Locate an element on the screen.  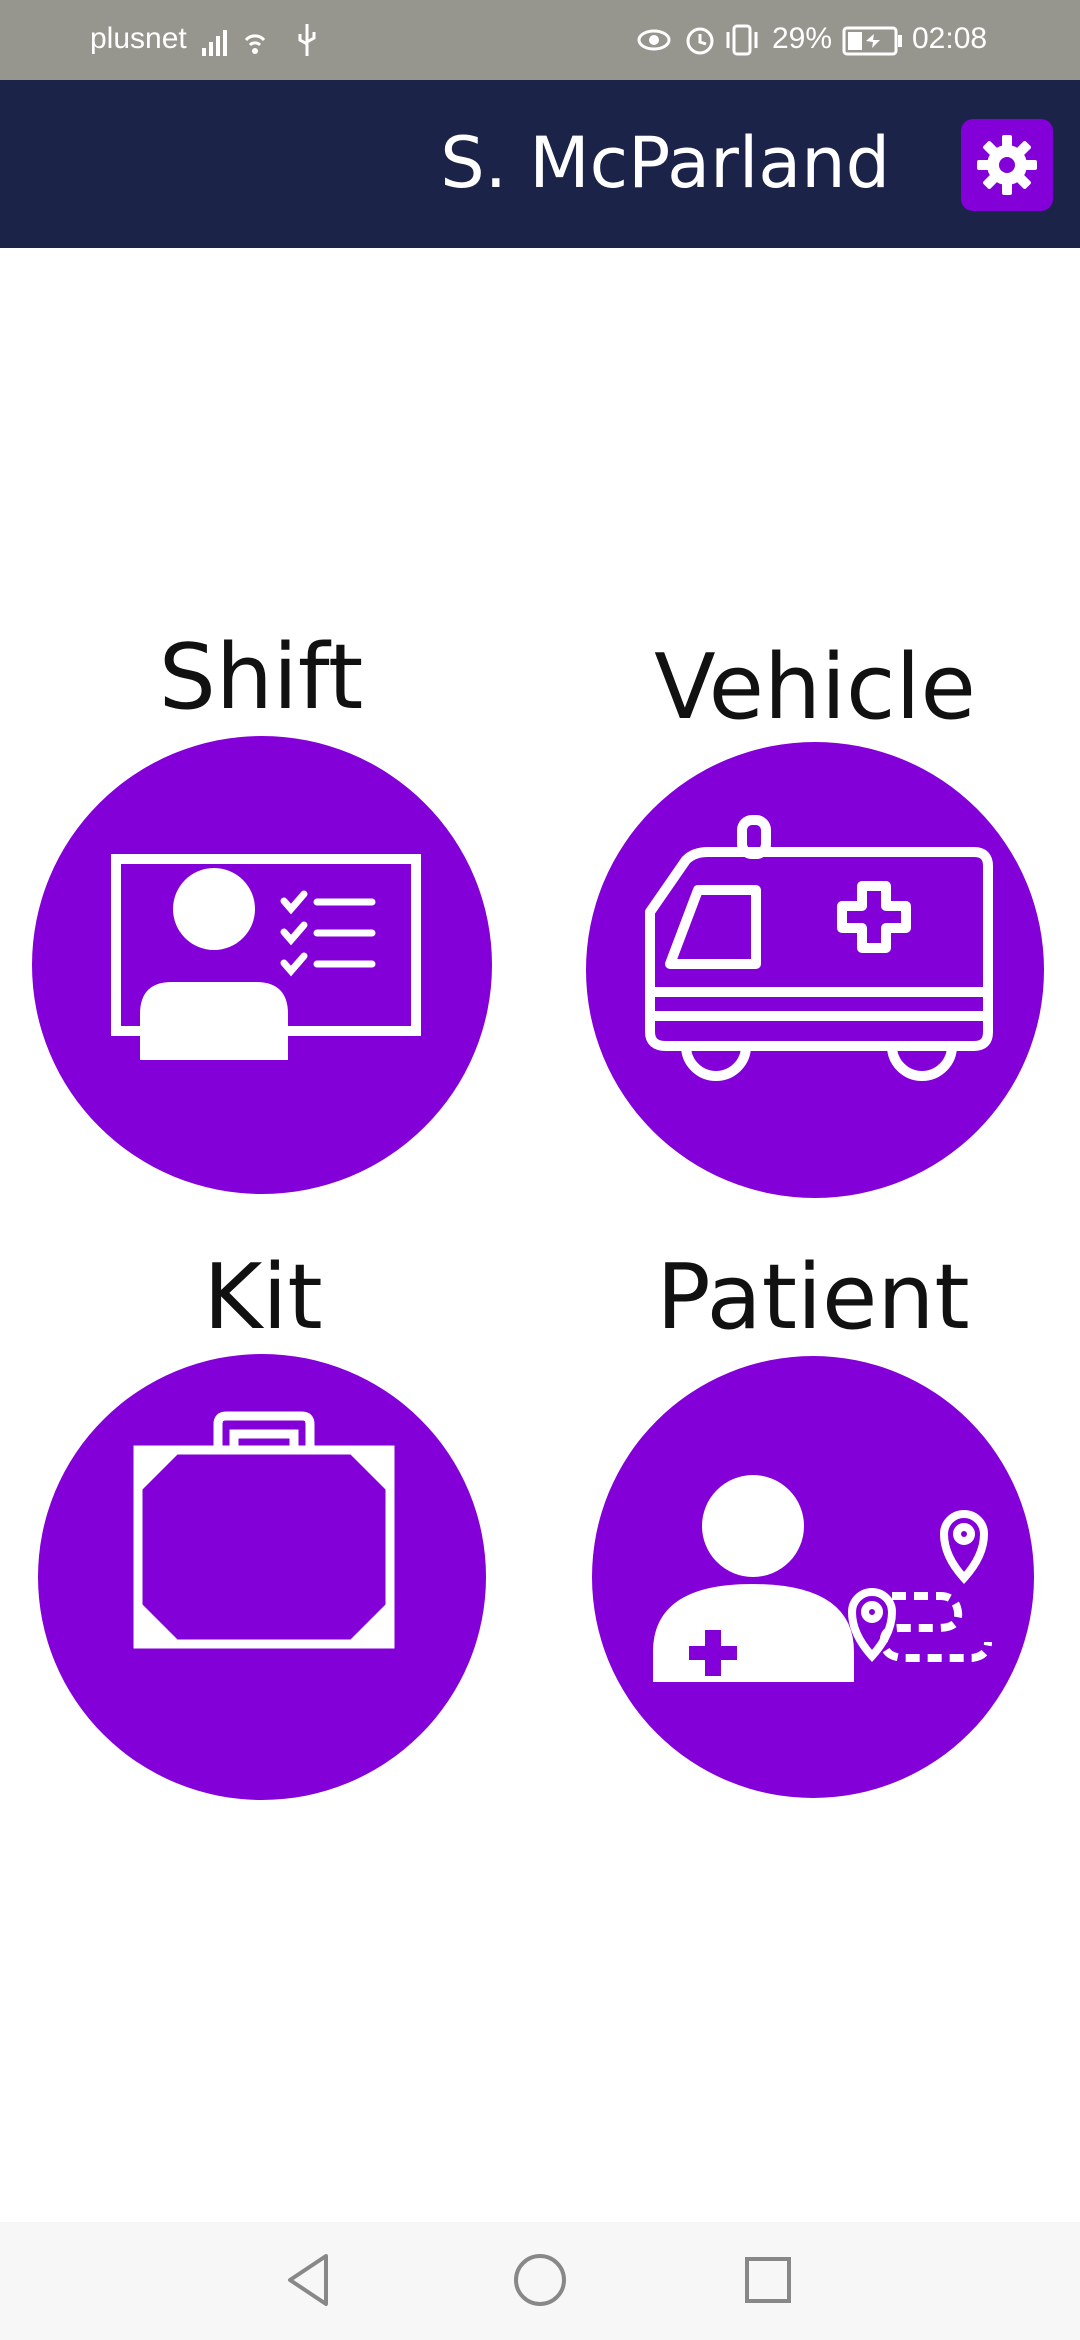
vibrate-icon is located at coordinates (742, 40).